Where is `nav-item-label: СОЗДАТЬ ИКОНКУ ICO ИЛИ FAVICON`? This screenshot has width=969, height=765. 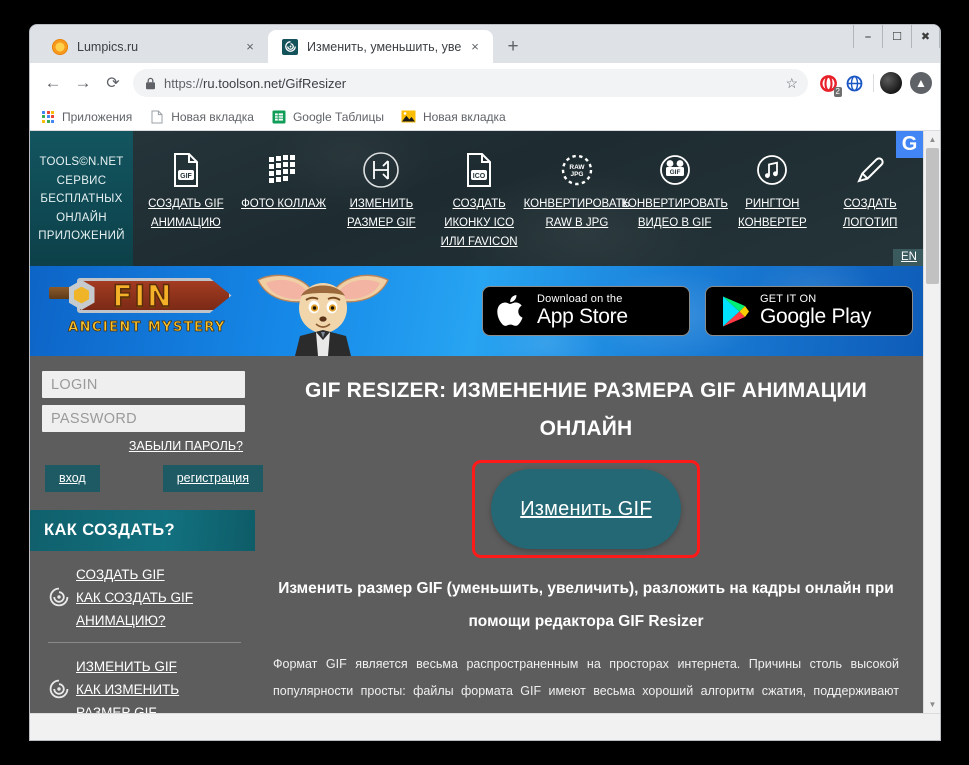
nav-item-label: СОЗДАТЬ ИКОНКУ ICO ИЛИ FAVICON is located at coordinates (479, 223).